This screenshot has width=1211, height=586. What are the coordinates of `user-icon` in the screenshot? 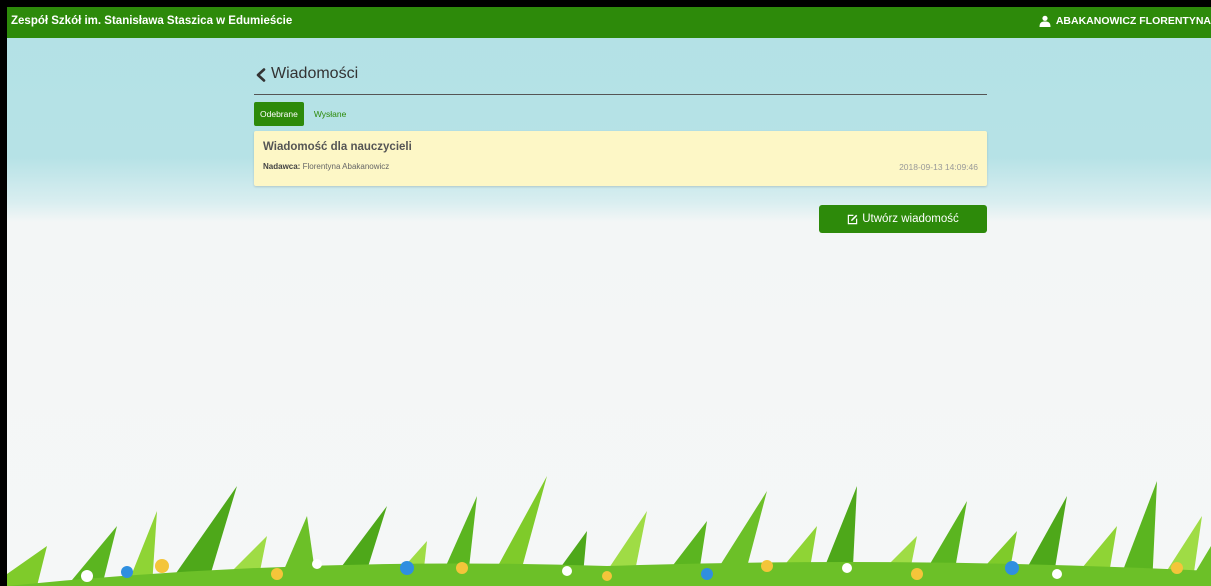 It's located at (1045, 21).